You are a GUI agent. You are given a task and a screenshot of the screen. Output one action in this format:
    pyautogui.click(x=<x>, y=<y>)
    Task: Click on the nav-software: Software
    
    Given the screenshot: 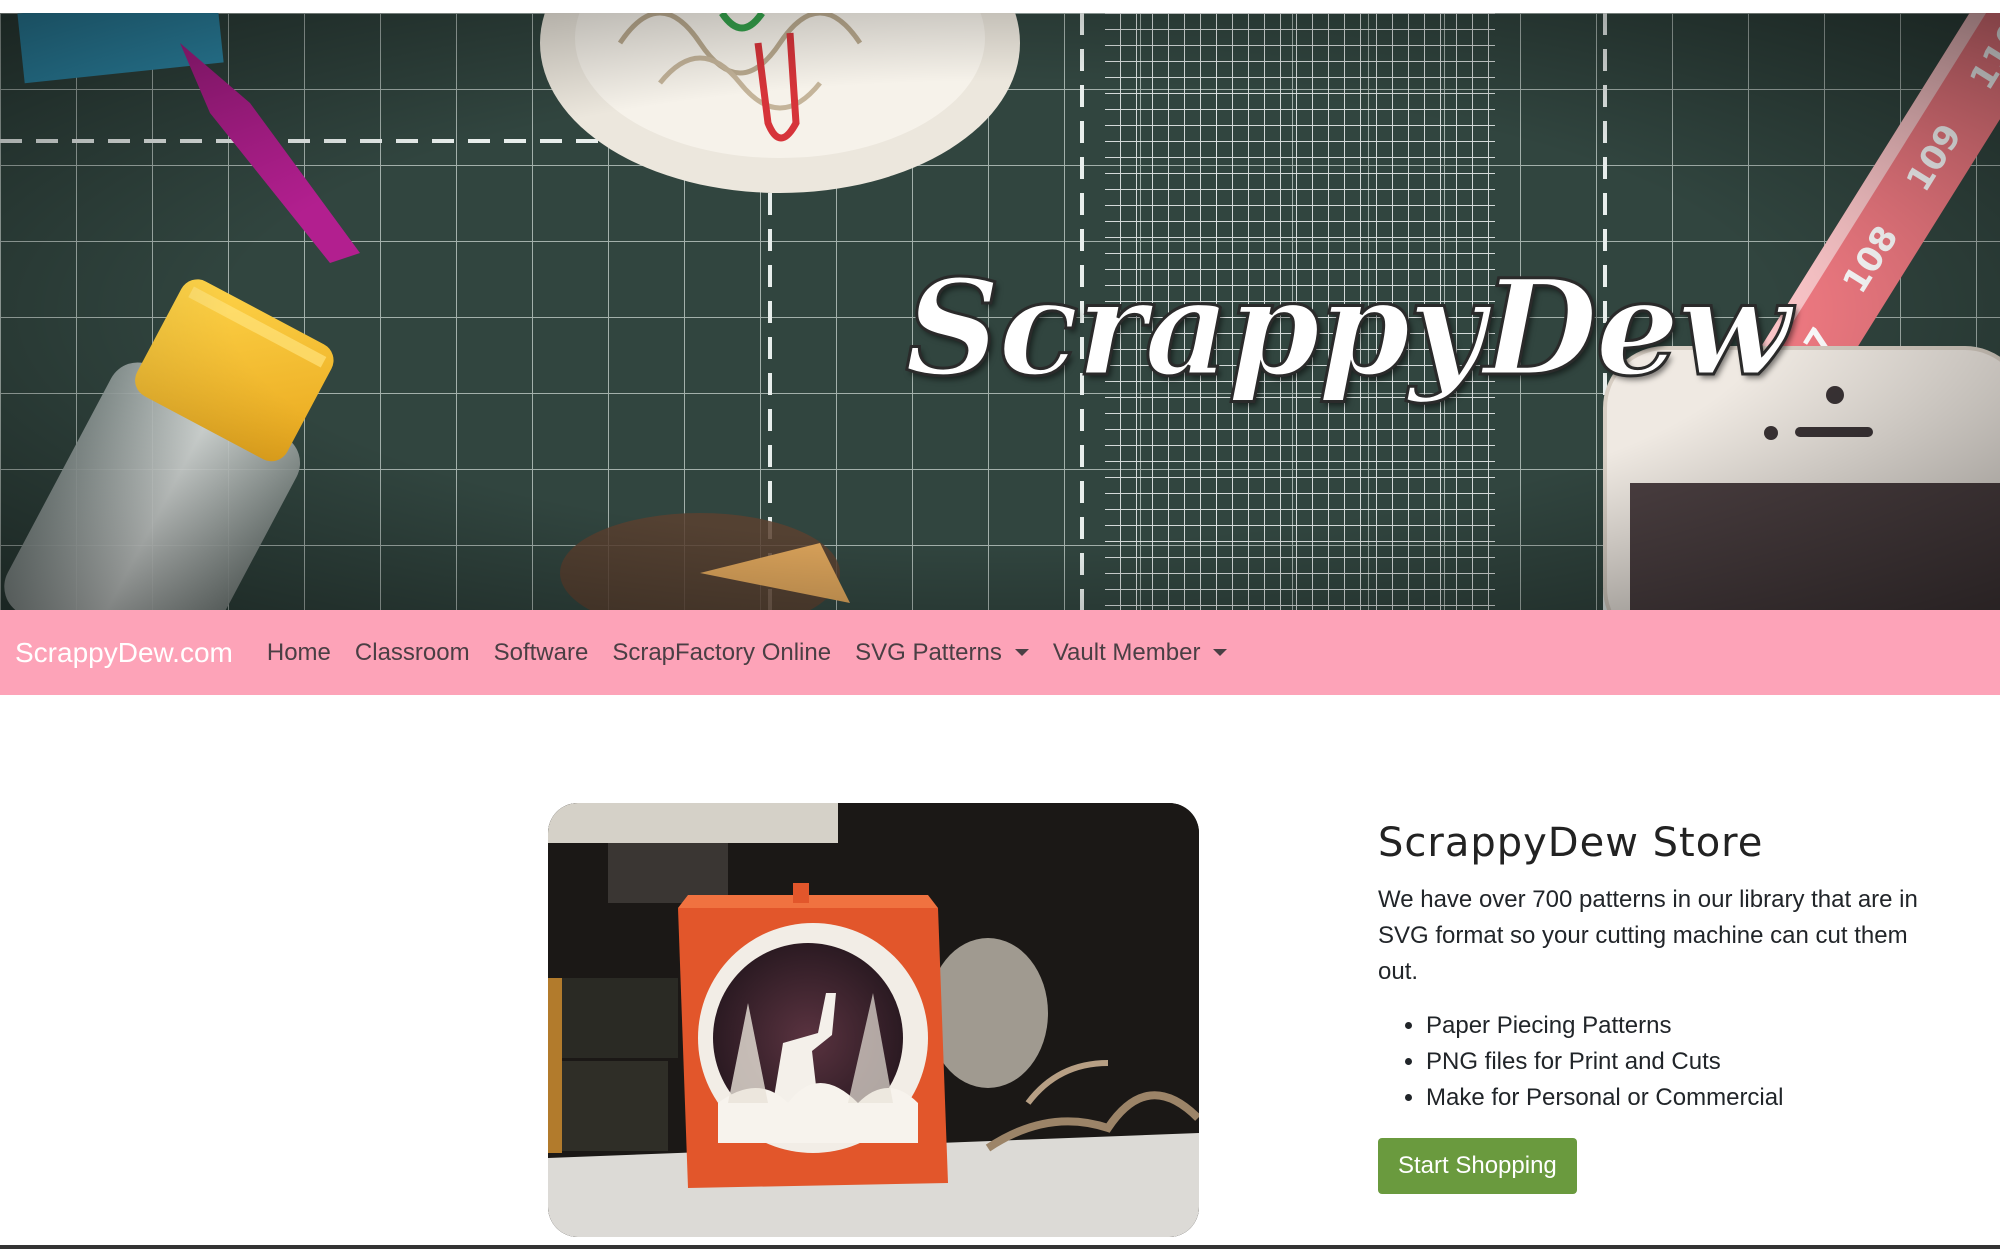 What is the action you would take?
    pyautogui.click(x=541, y=653)
    